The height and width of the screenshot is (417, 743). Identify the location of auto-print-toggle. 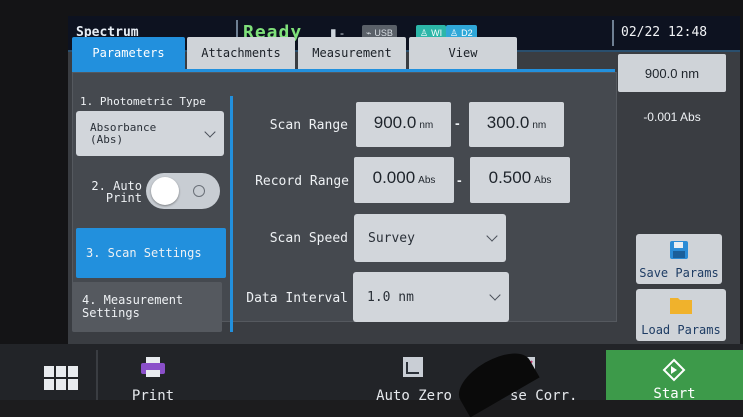
(183, 191).